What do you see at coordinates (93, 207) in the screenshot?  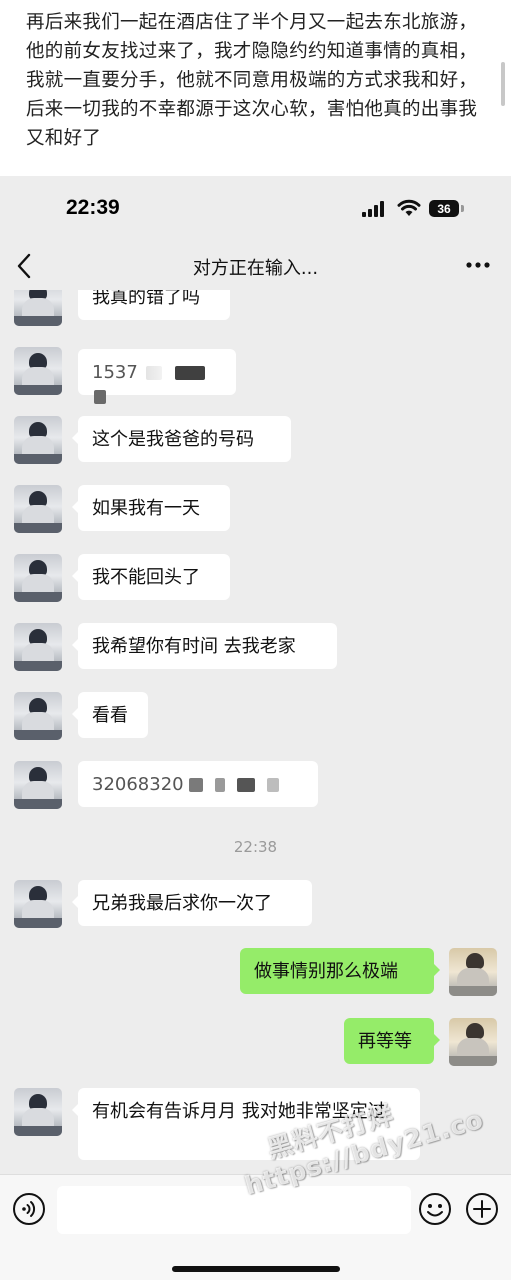 I see `status-time: 22:39` at bounding box center [93, 207].